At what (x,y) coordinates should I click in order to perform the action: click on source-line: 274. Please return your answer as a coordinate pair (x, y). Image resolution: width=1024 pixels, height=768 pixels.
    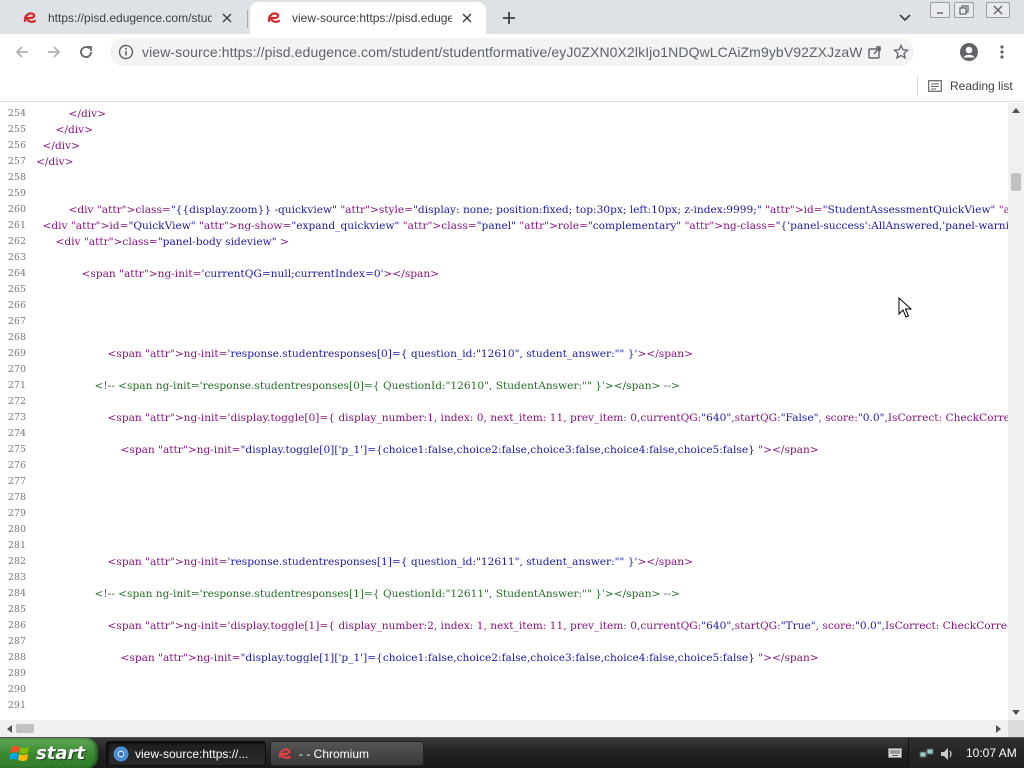
    Looking at the image, I should click on (504, 434).